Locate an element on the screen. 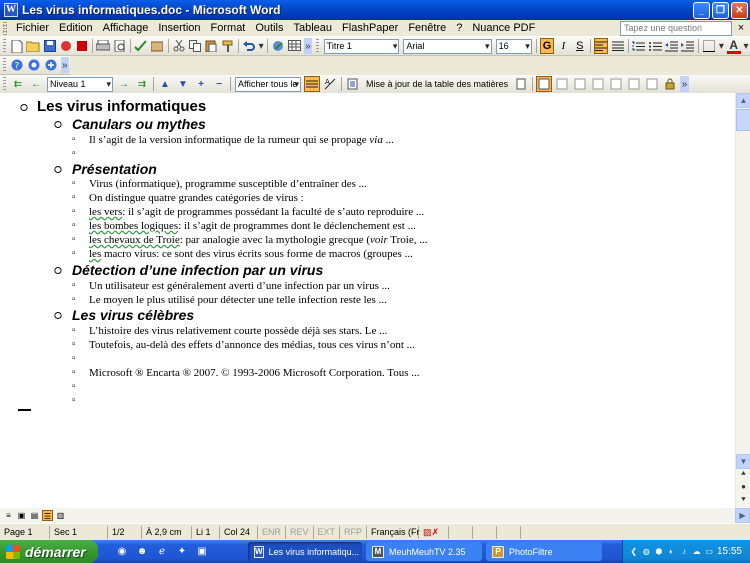 The width and height of the screenshot is (750, 563). outline-view-icon: ☰ is located at coordinates (47, 515).